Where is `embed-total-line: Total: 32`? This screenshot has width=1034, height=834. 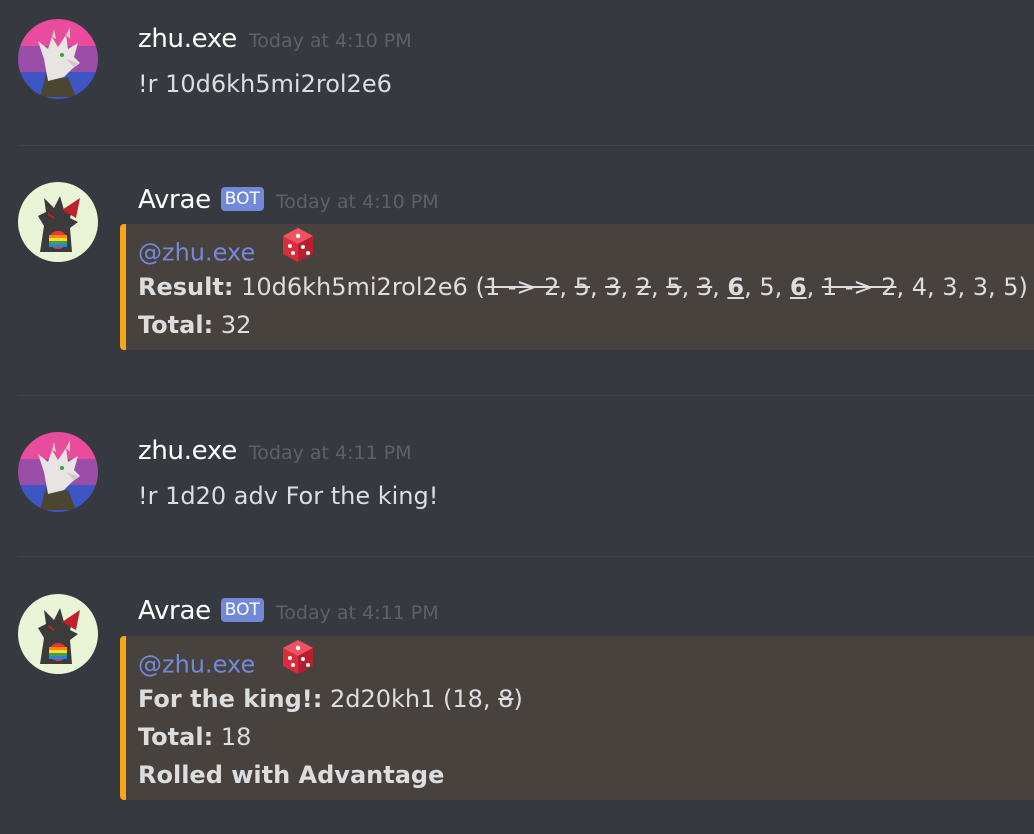
embed-total-line: Total: 32 is located at coordinates (586, 325).